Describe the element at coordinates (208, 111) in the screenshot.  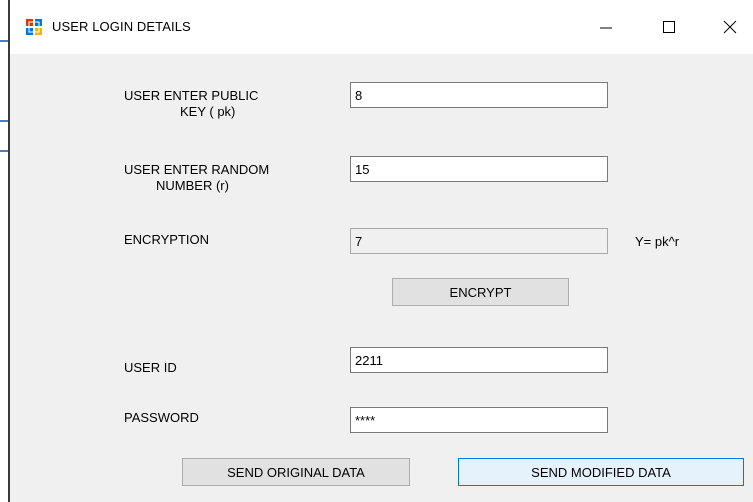
I see `public-key-label-line2: KEY ( pk)` at that location.